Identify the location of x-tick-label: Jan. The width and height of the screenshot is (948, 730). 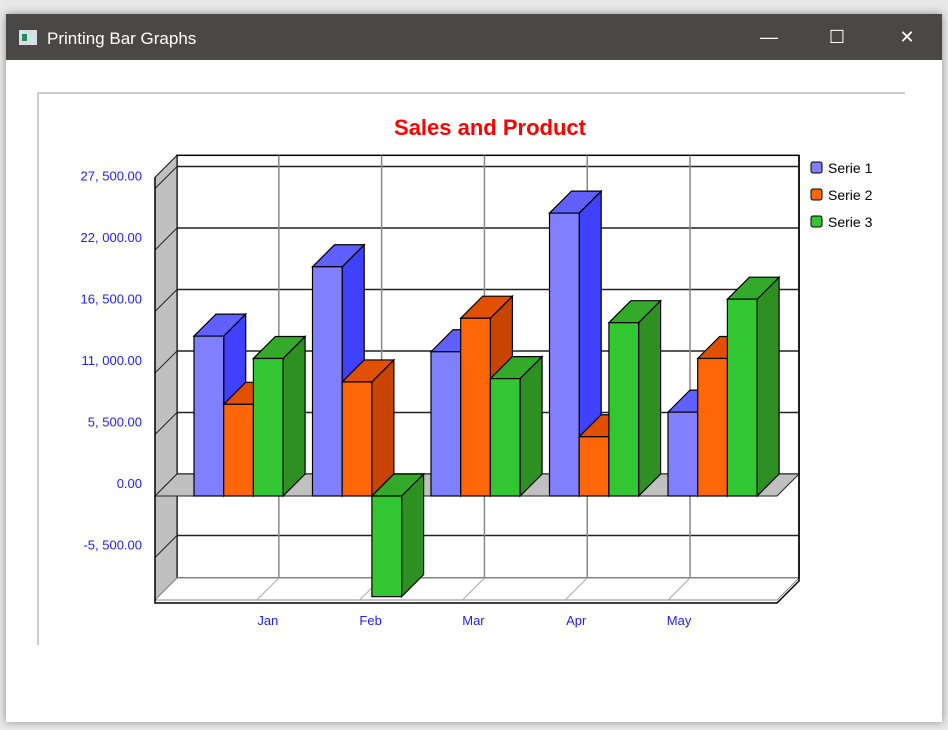
(267, 620).